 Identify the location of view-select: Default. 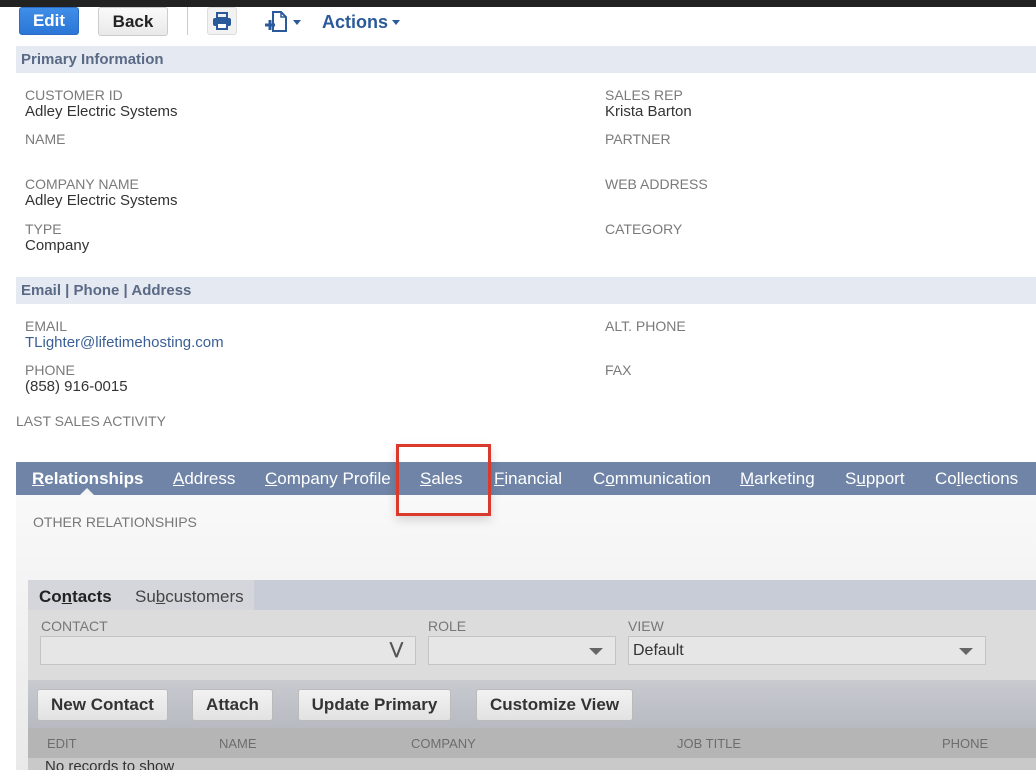
(807, 650).